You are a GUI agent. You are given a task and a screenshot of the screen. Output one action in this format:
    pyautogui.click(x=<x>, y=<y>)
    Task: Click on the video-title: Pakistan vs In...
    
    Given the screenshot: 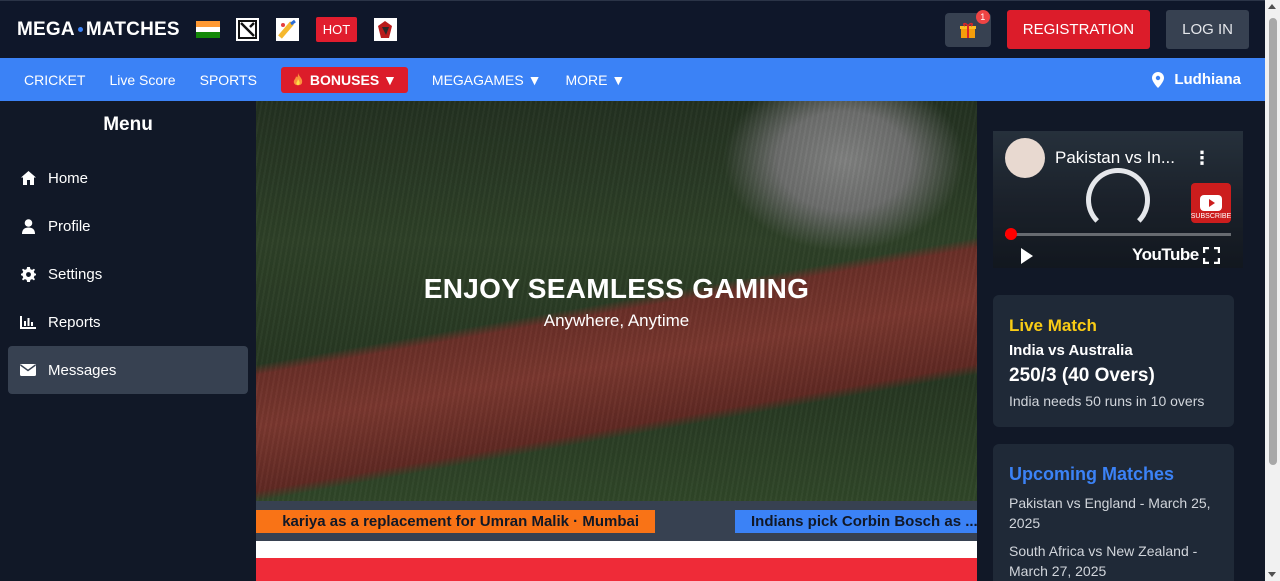 What is the action you would take?
    pyautogui.click(x=1115, y=158)
    